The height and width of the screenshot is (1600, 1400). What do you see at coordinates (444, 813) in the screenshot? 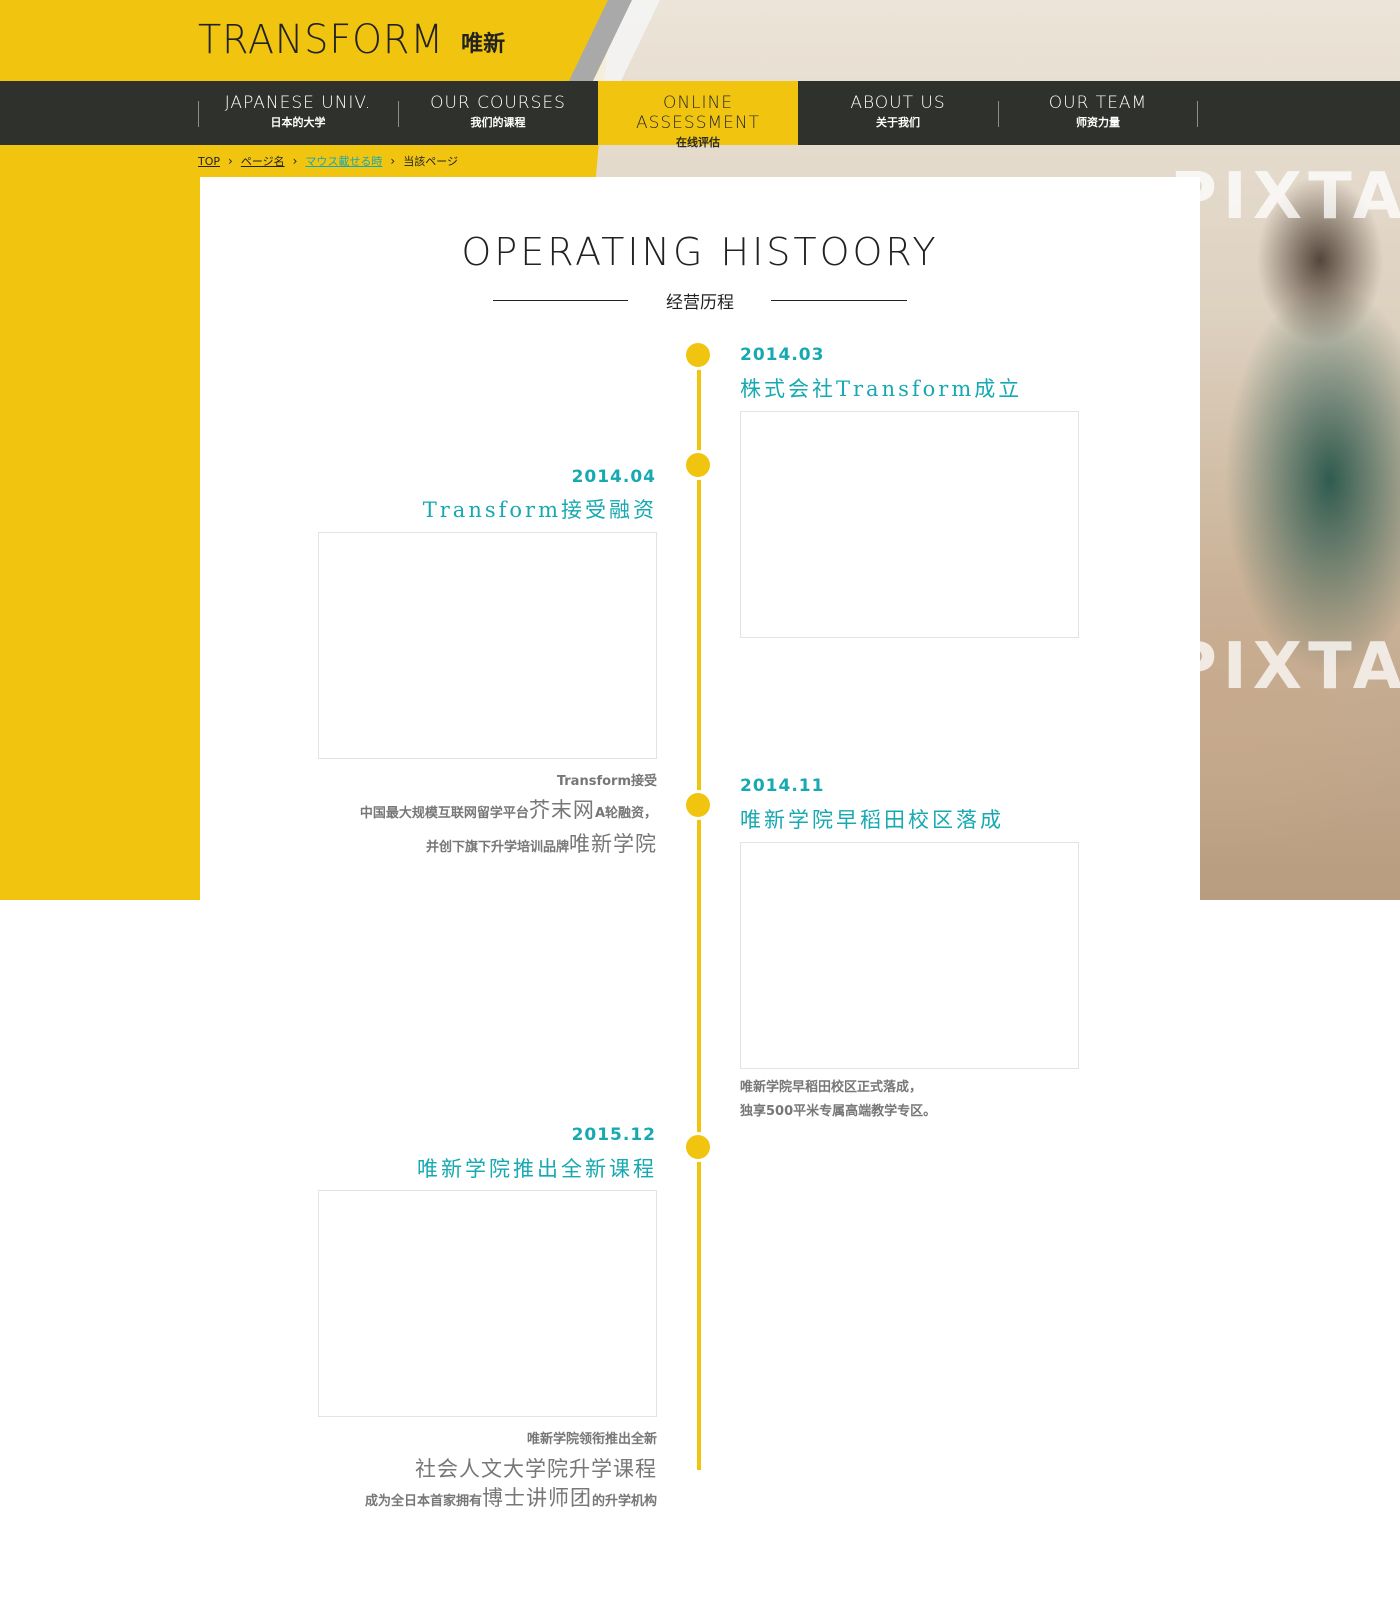
I see `description-text: 中国最大规模互联网留学平台` at bounding box center [444, 813].